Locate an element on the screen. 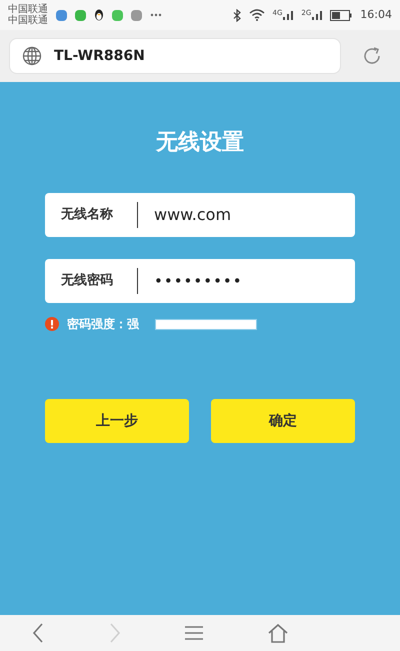 The image size is (400, 651). previous-button: 上一步 is located at coordinates (117, 421).